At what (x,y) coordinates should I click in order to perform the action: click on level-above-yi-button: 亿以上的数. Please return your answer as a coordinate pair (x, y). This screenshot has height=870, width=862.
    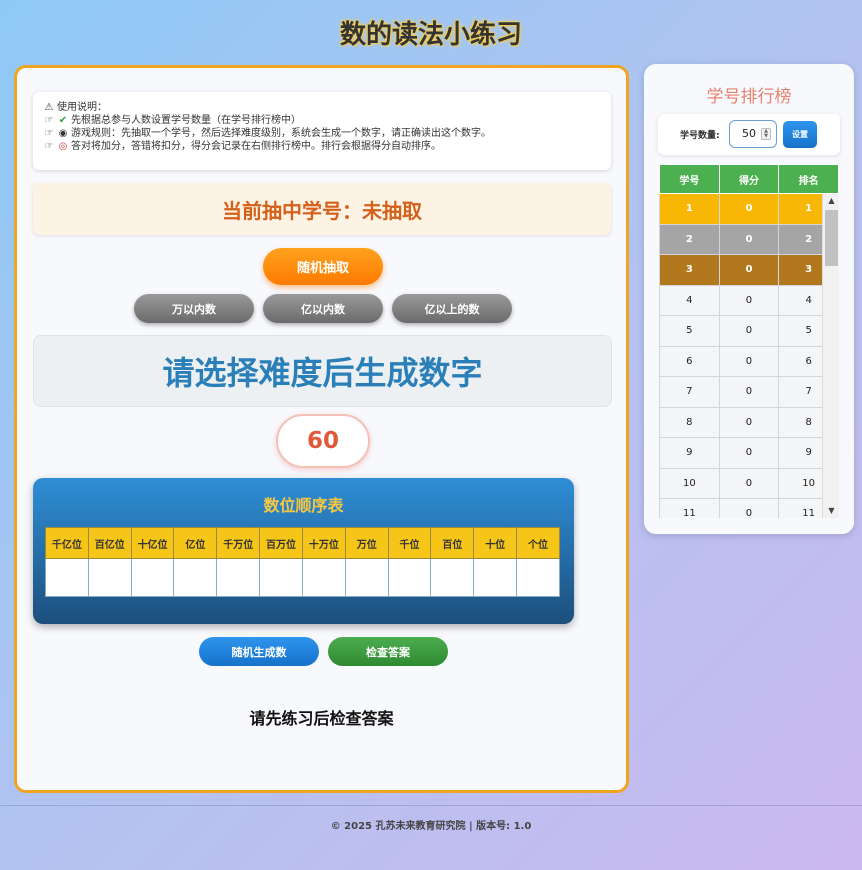
    Looking at the image, I should click on (452, 308).